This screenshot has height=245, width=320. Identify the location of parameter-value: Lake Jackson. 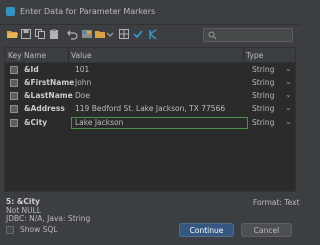
(99, 123).